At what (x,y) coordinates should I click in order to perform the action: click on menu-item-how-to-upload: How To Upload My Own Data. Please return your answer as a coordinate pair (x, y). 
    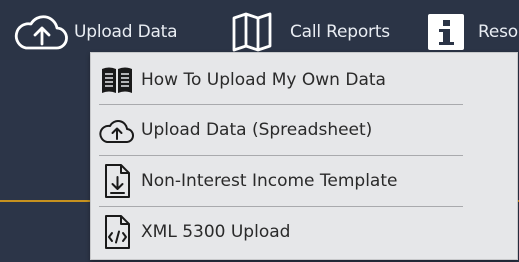
    Looking at the image, I should click on (281, 80).